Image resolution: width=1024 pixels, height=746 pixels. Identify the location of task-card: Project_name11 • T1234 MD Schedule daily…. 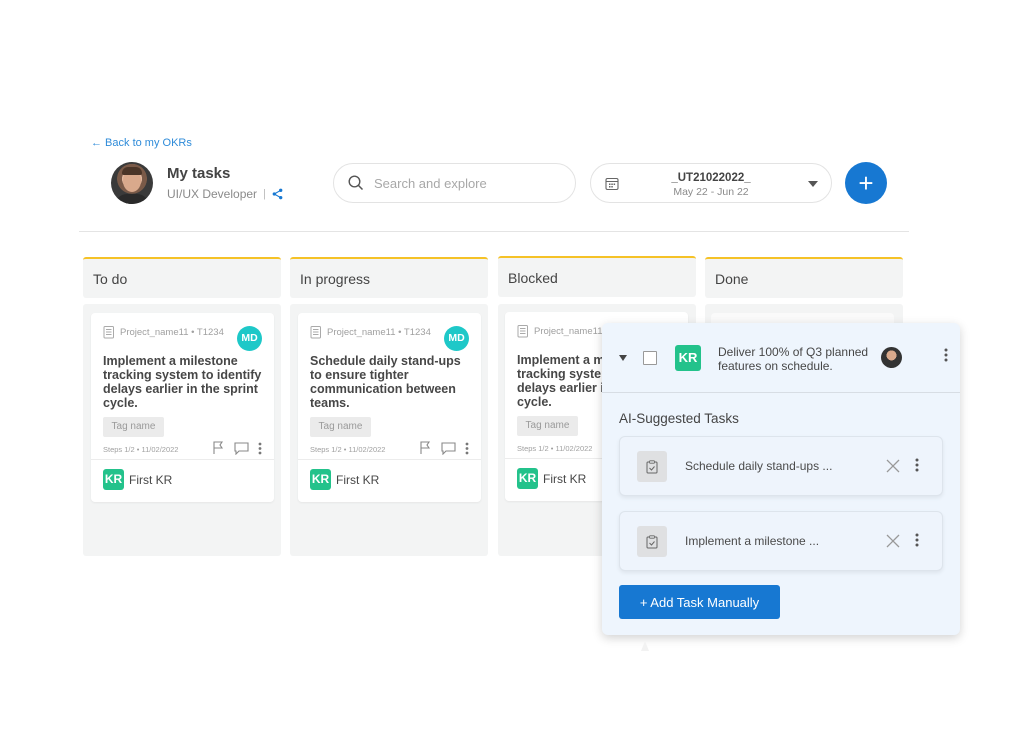
(389, 407).